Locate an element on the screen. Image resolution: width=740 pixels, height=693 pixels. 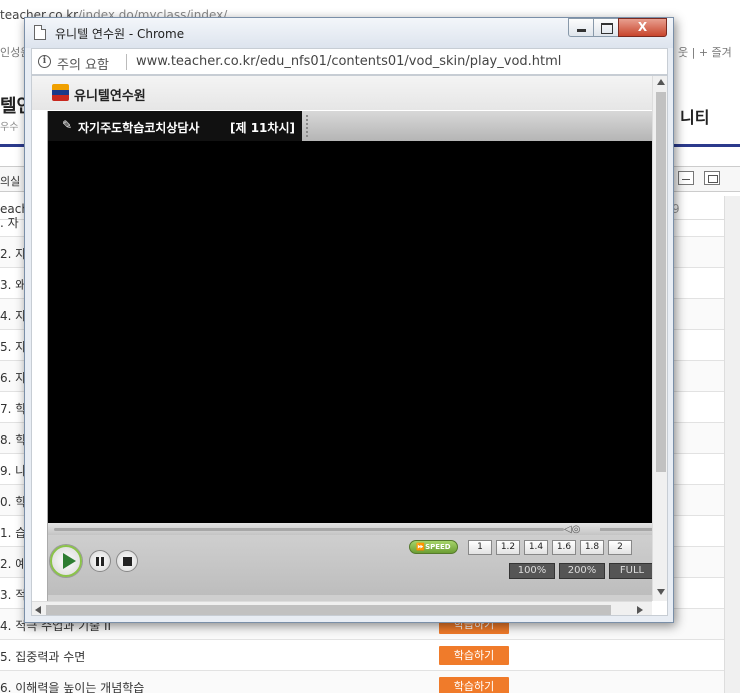
background-lesson-title: 3. 왜 is located at coordinates (13, 285).